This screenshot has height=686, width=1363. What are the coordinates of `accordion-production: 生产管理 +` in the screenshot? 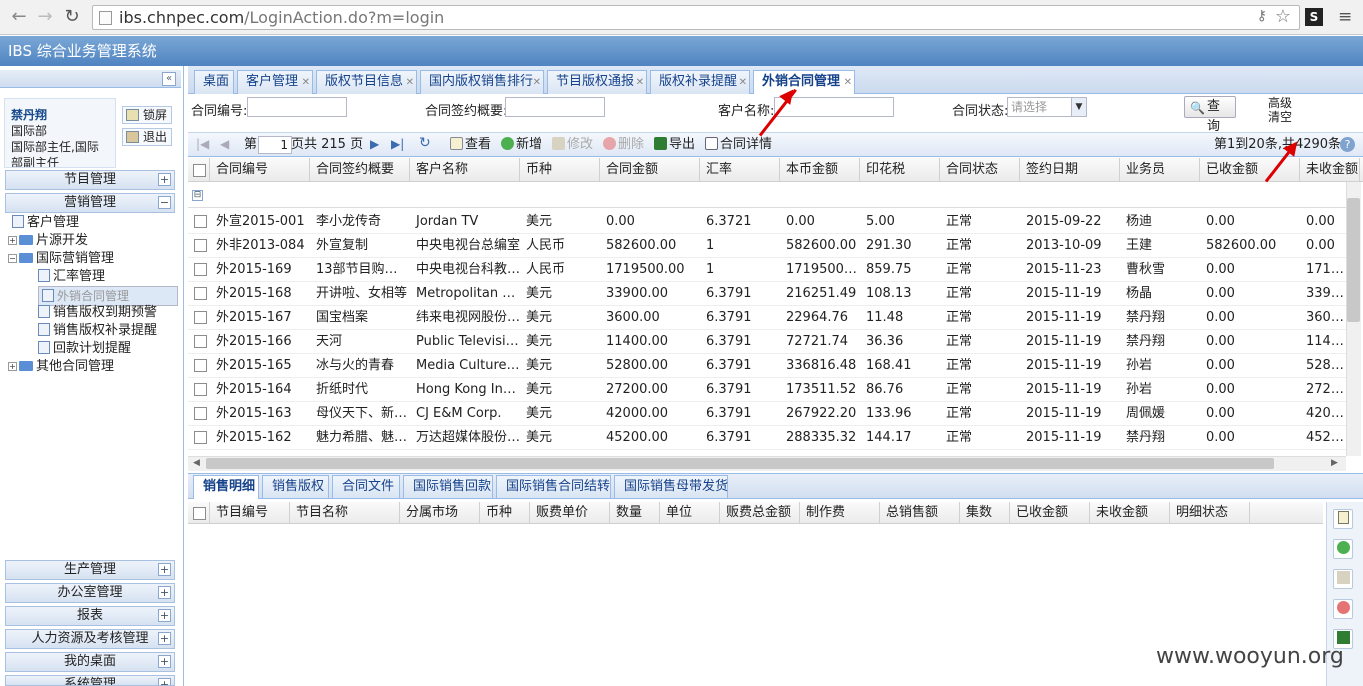 It's located at (90, 570).